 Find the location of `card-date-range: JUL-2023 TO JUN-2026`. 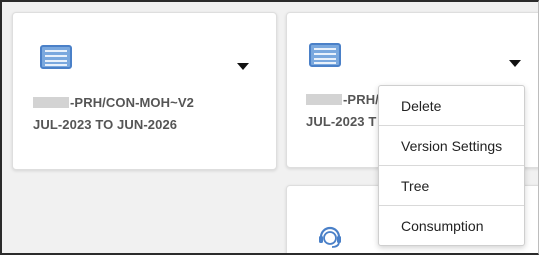

card-date-range: JUL-2023 TO JUN-2026 is located at coordinates (105, 124).